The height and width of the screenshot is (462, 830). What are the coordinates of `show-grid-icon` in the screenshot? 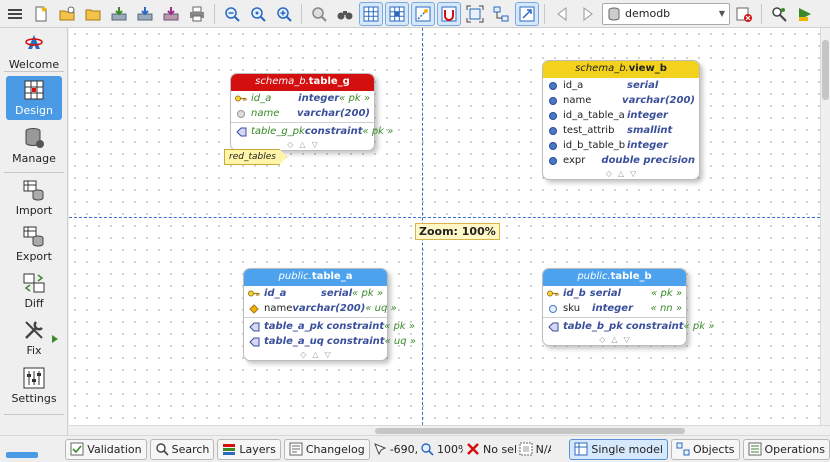 It's located at (371, 13).